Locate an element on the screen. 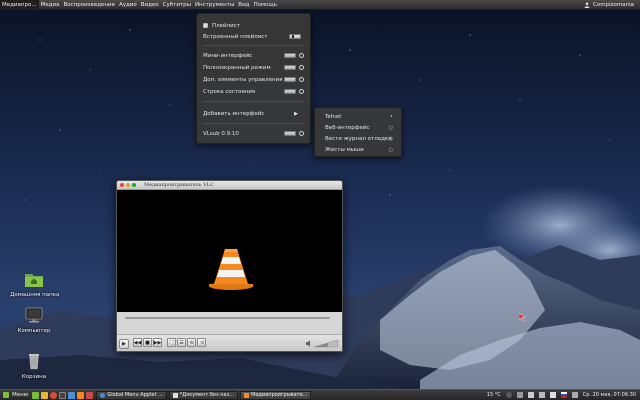 This screenshot has height=400, width=640. menu-item-docked-playlist: Встроенный плейлист is located at coordinates (253, 36).